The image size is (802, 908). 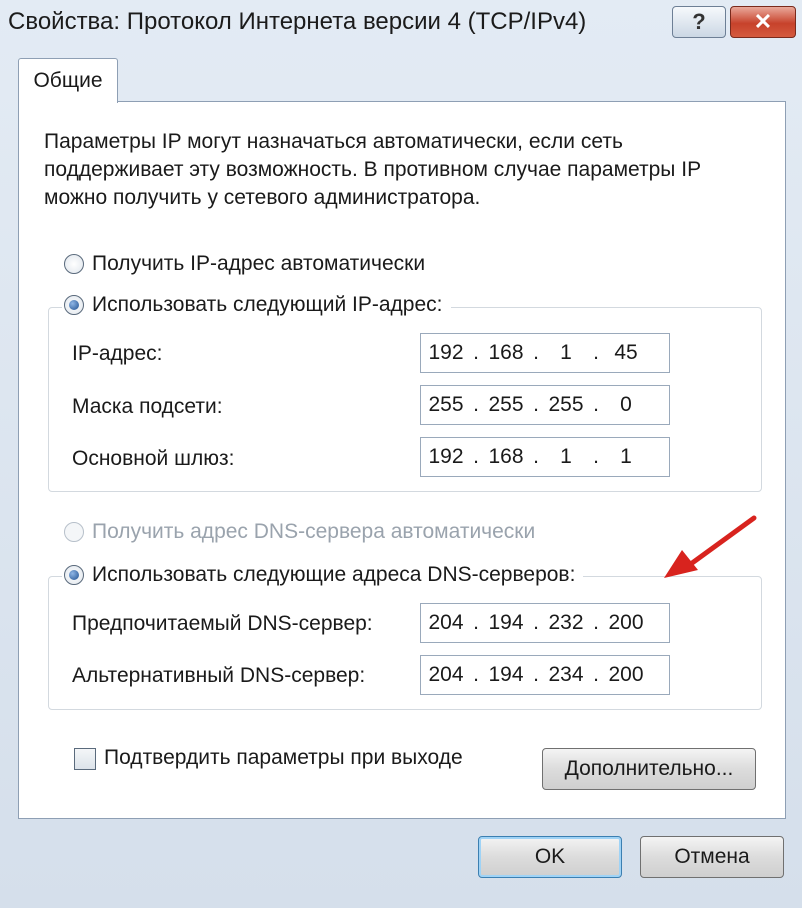 What do you see at coordinates (626, 404) in the screenshot?
I see `octet: 0` at bounding box center [626, 404].